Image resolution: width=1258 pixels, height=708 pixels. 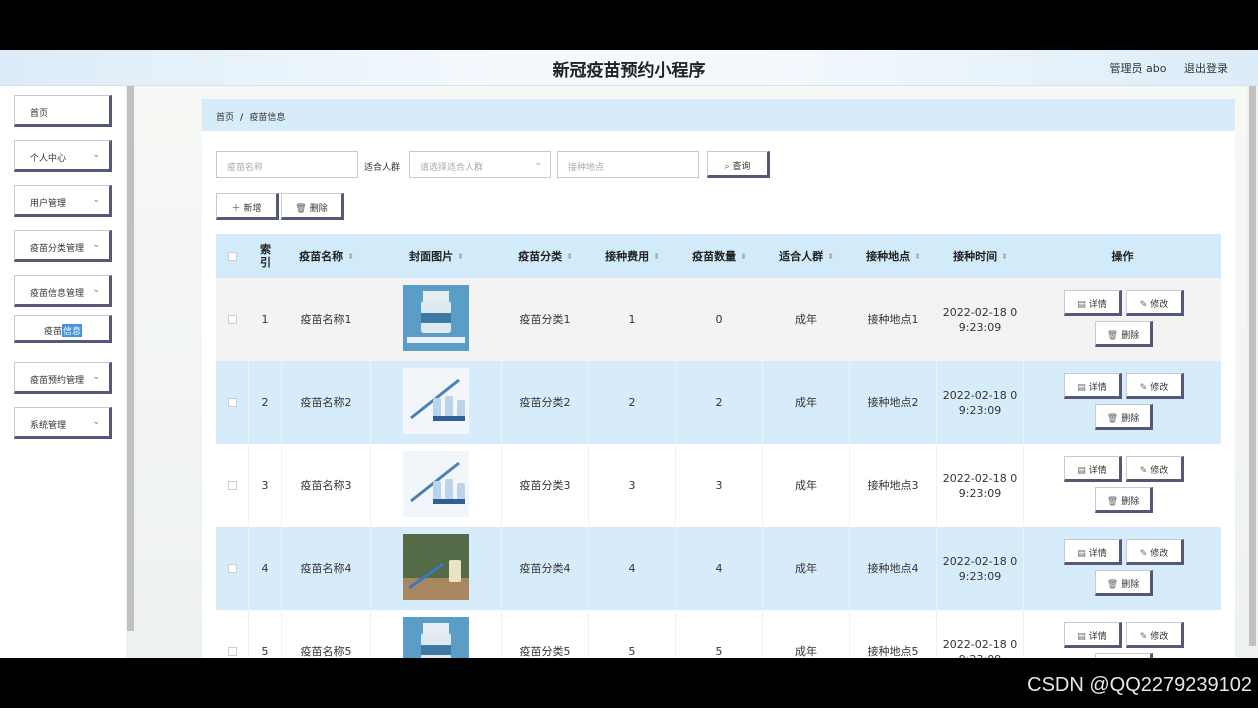 I want to click on breadcrumb-home: 首页, so click(x=225, y=118).